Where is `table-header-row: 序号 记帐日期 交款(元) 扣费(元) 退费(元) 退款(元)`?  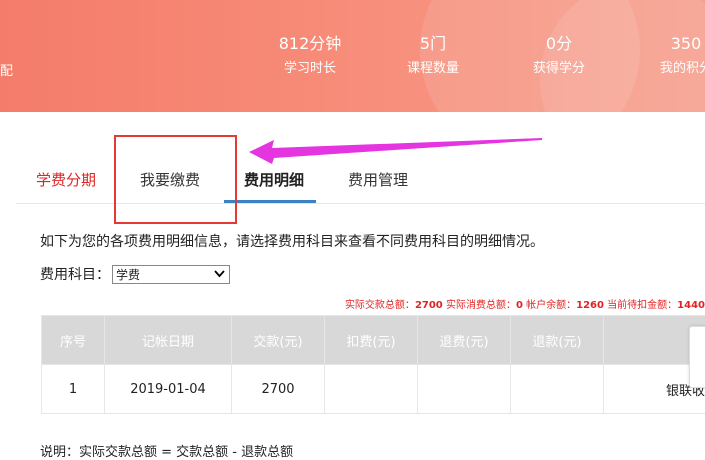 table-header-row: 序号 记帐日期 交款(元) 扣费(元) 退费(元) 退款(元) is located at coordinates (373, 340).